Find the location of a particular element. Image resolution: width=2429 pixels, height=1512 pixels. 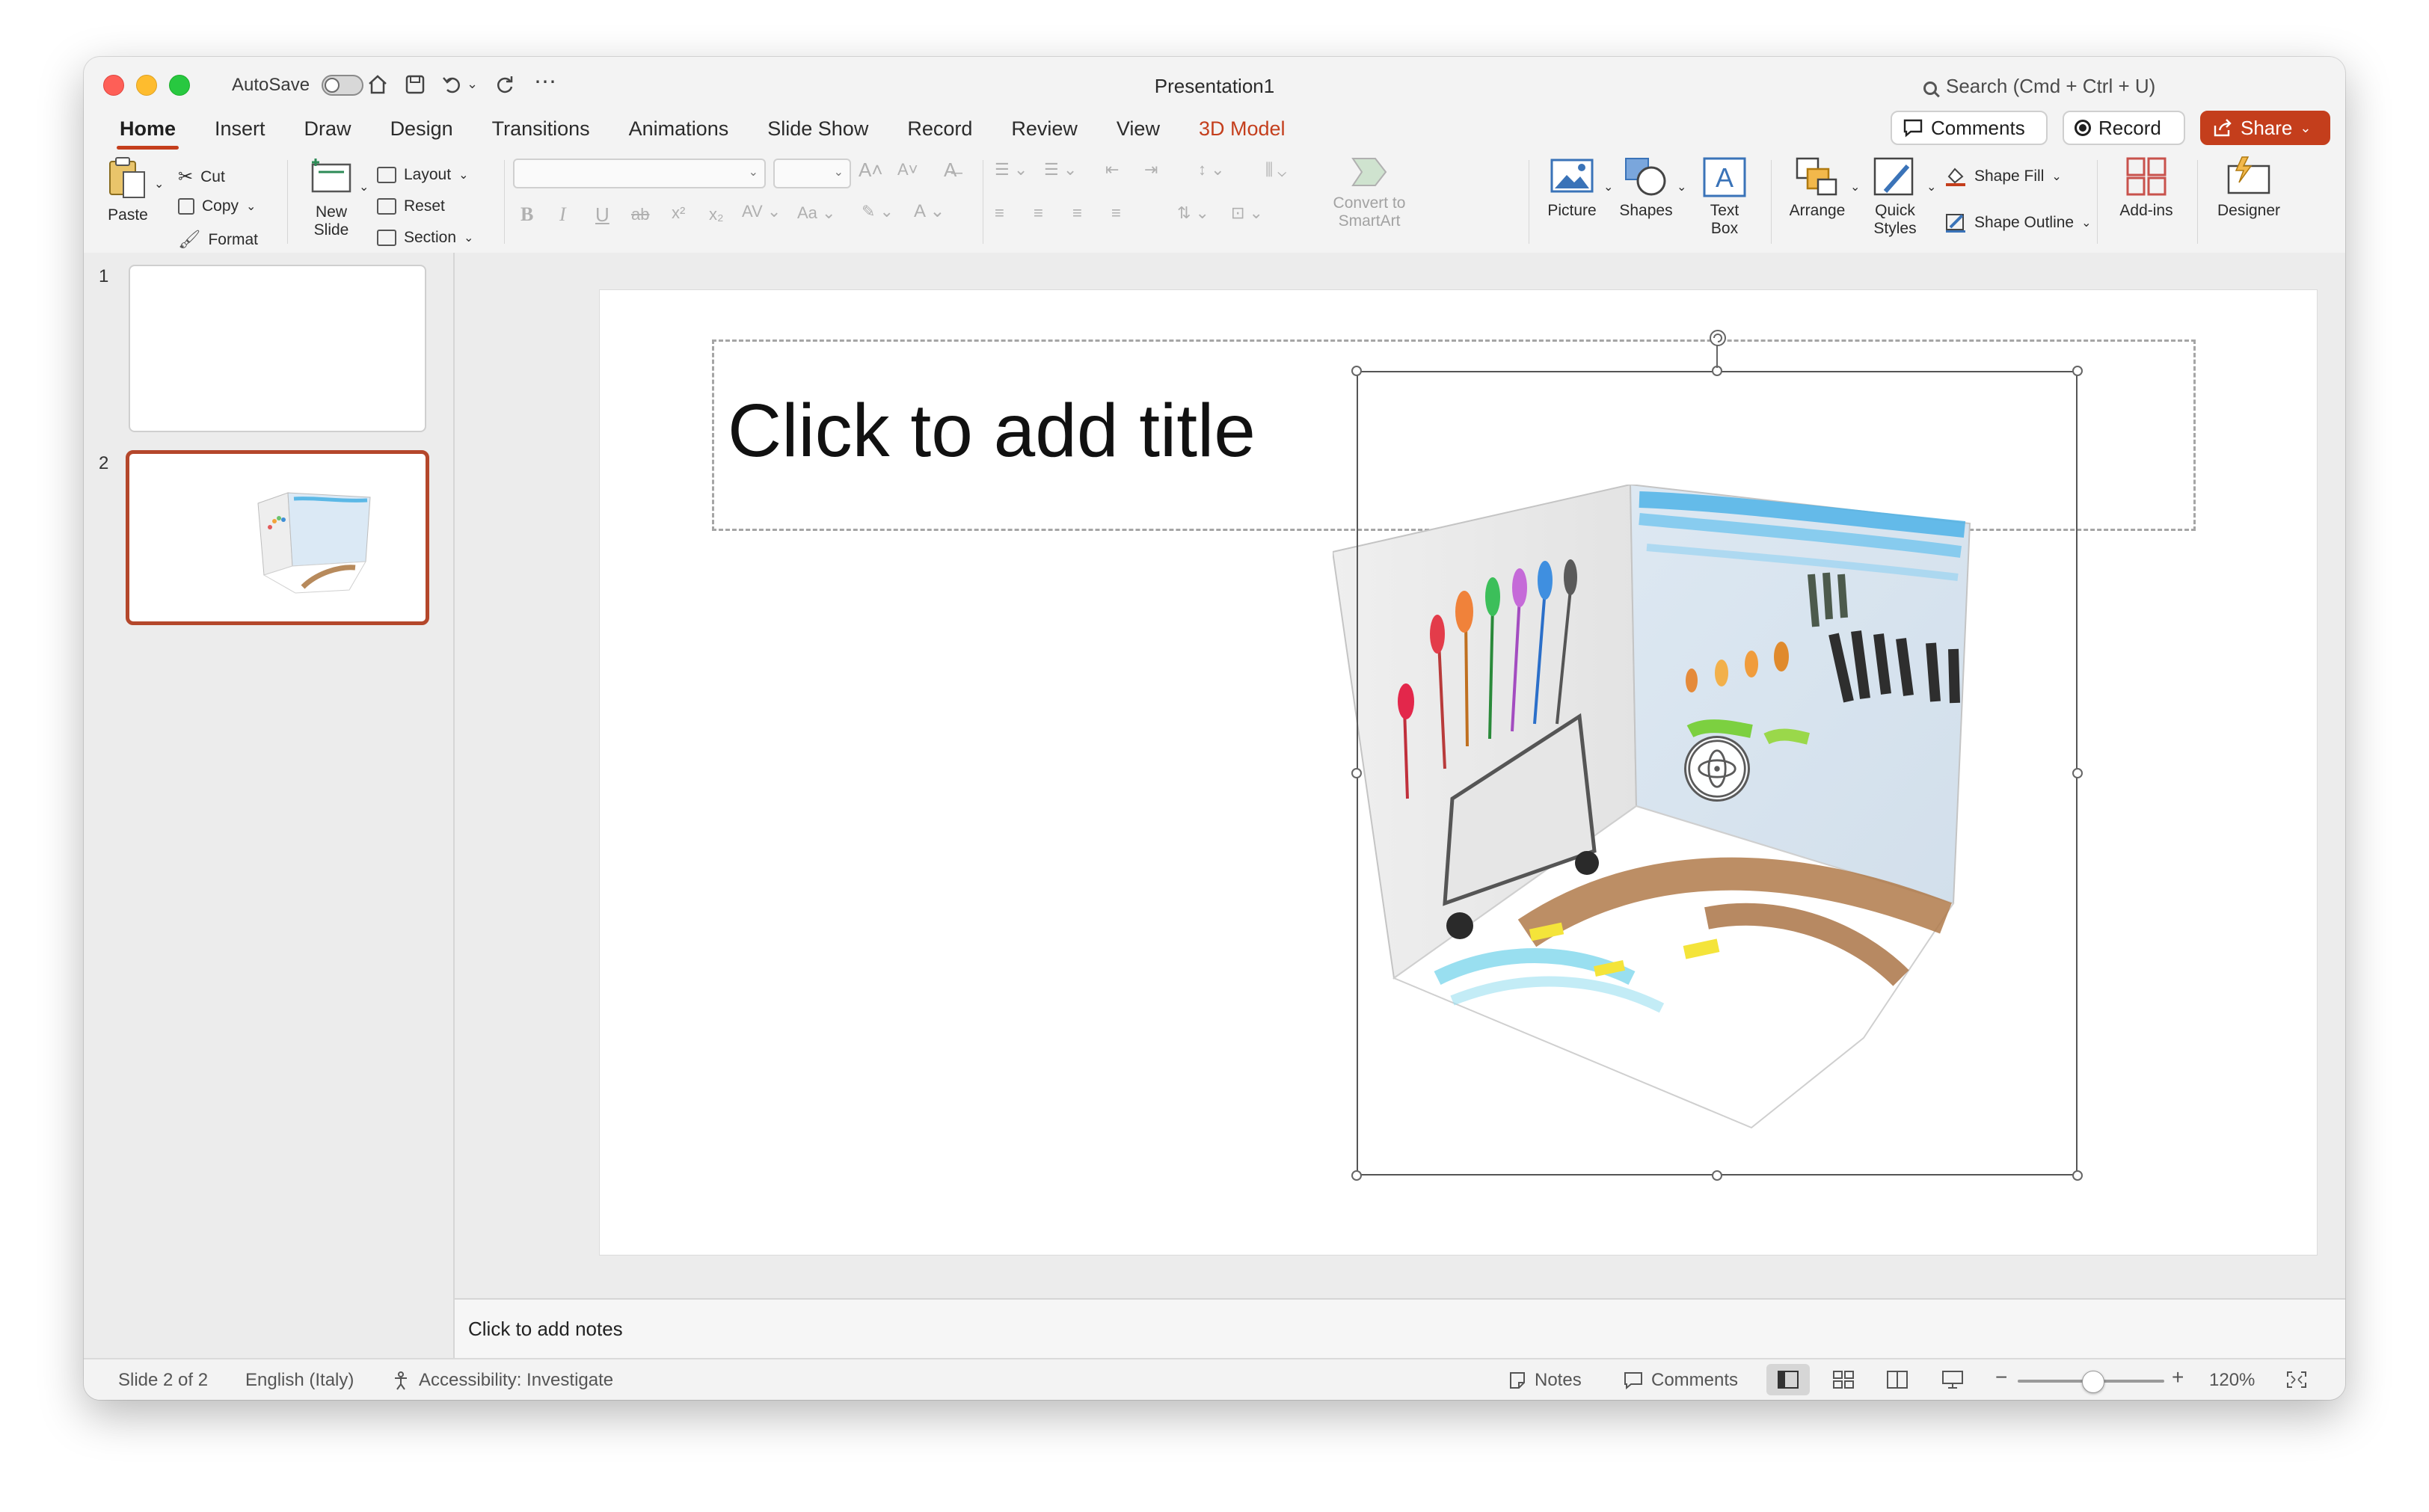

record-button: Record is located at coordinates (2124, 128).